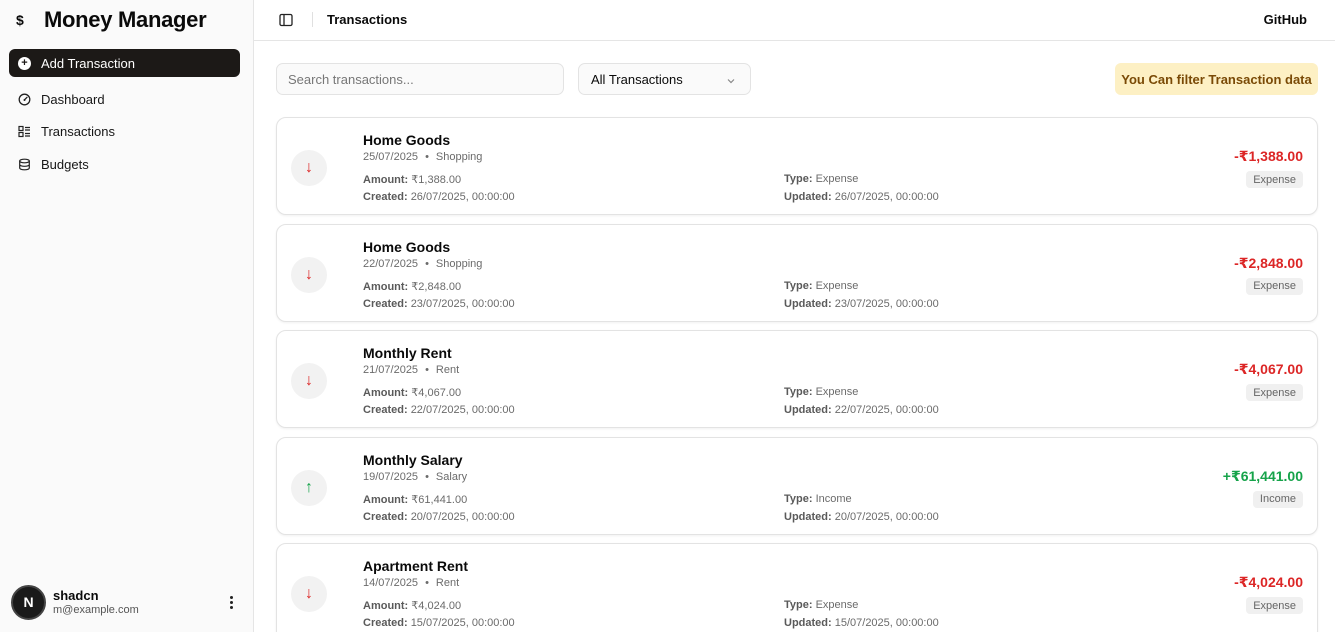 This screenshot has height=632, width=1335. I want to click on created-meta: Created: 22/07/2025, 00:00:00, so click(439, 410).